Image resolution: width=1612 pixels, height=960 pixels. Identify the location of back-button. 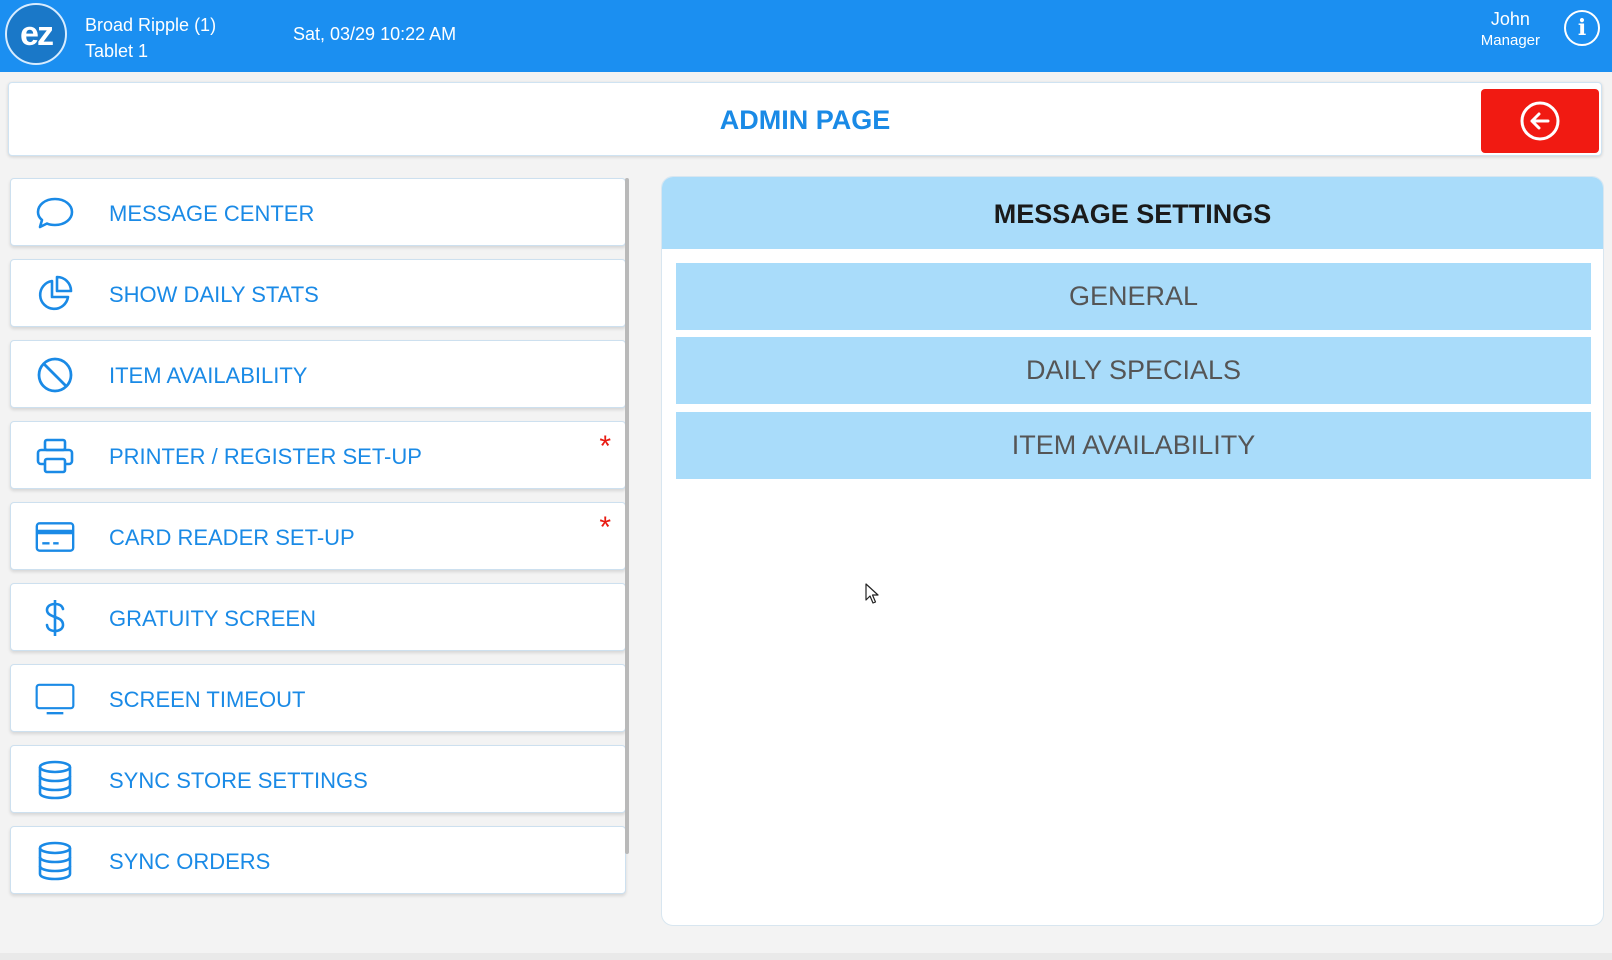
(1540, 121).